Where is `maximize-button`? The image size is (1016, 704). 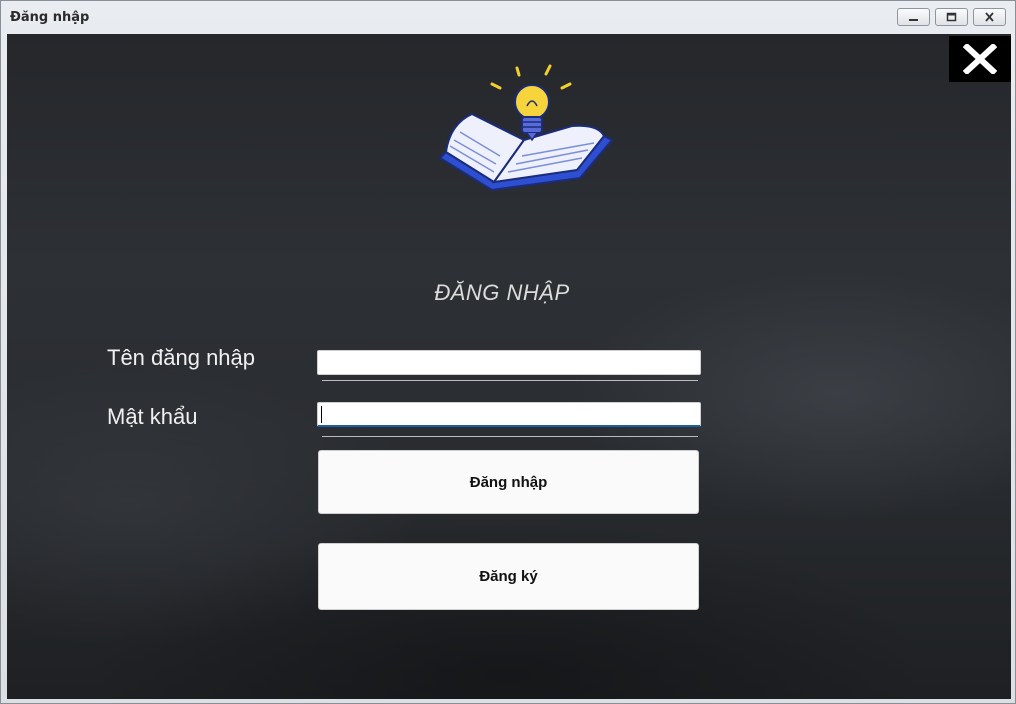
maximize-button is located at coordinates (951, 17).